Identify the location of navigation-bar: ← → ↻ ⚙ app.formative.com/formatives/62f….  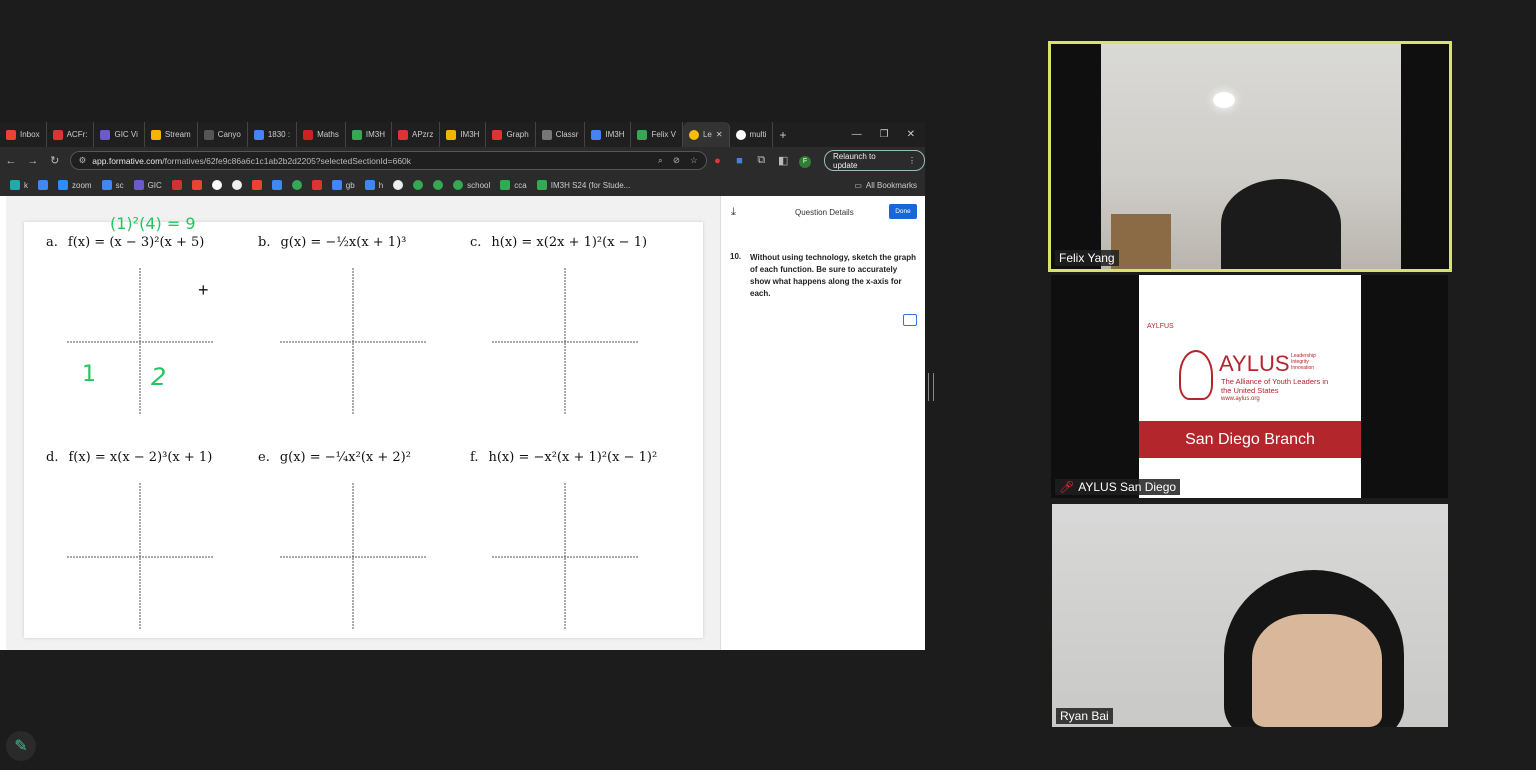
(462, 160).